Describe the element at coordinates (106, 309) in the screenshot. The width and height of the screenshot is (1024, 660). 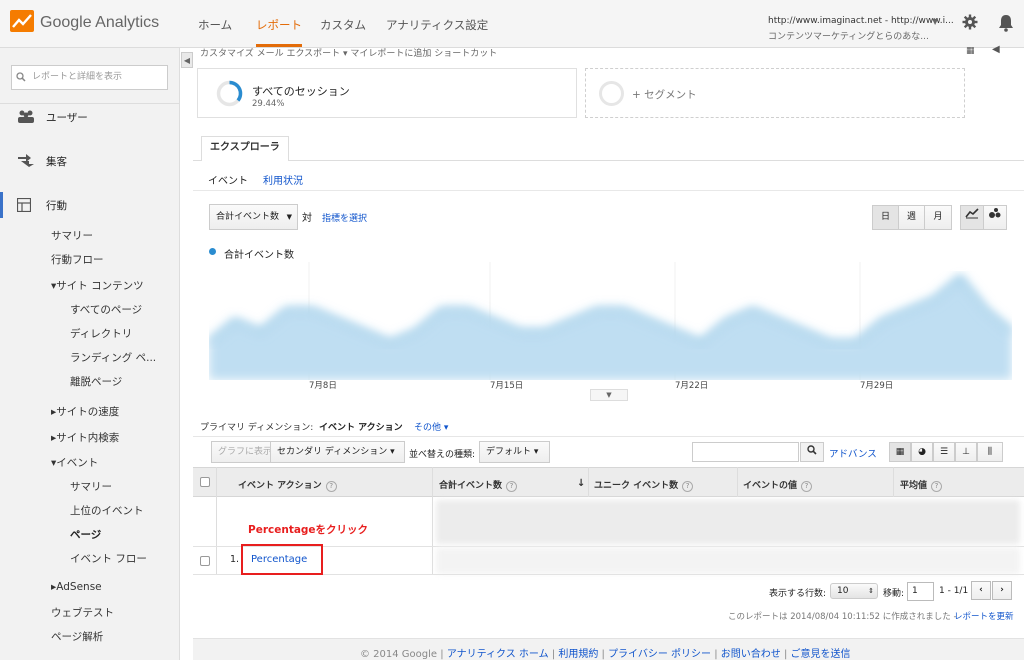
I see `sidebar-item-all-pages: すべてのページ` at that location.